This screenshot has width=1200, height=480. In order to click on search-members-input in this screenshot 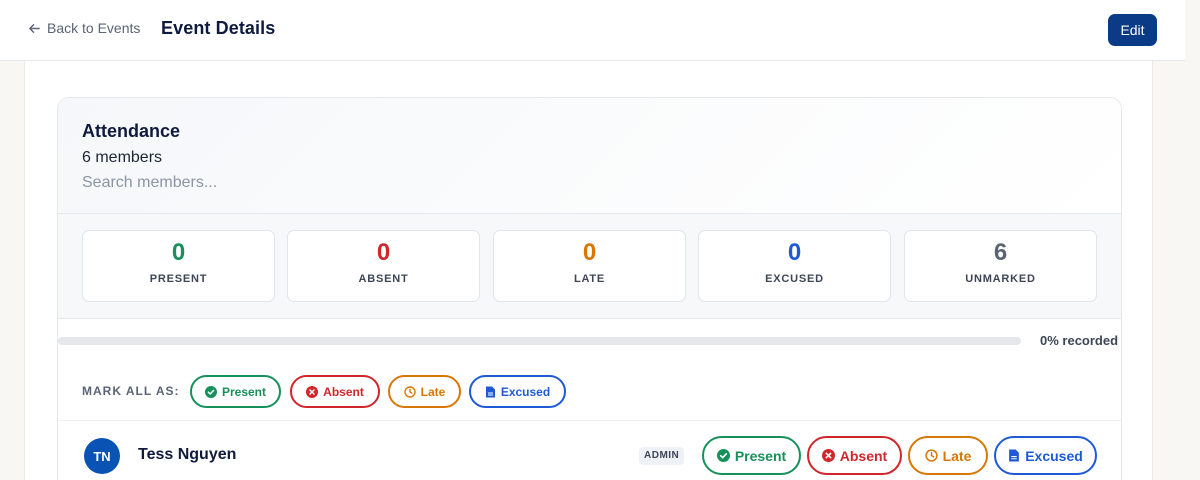, I will do `click(282, 183)`.